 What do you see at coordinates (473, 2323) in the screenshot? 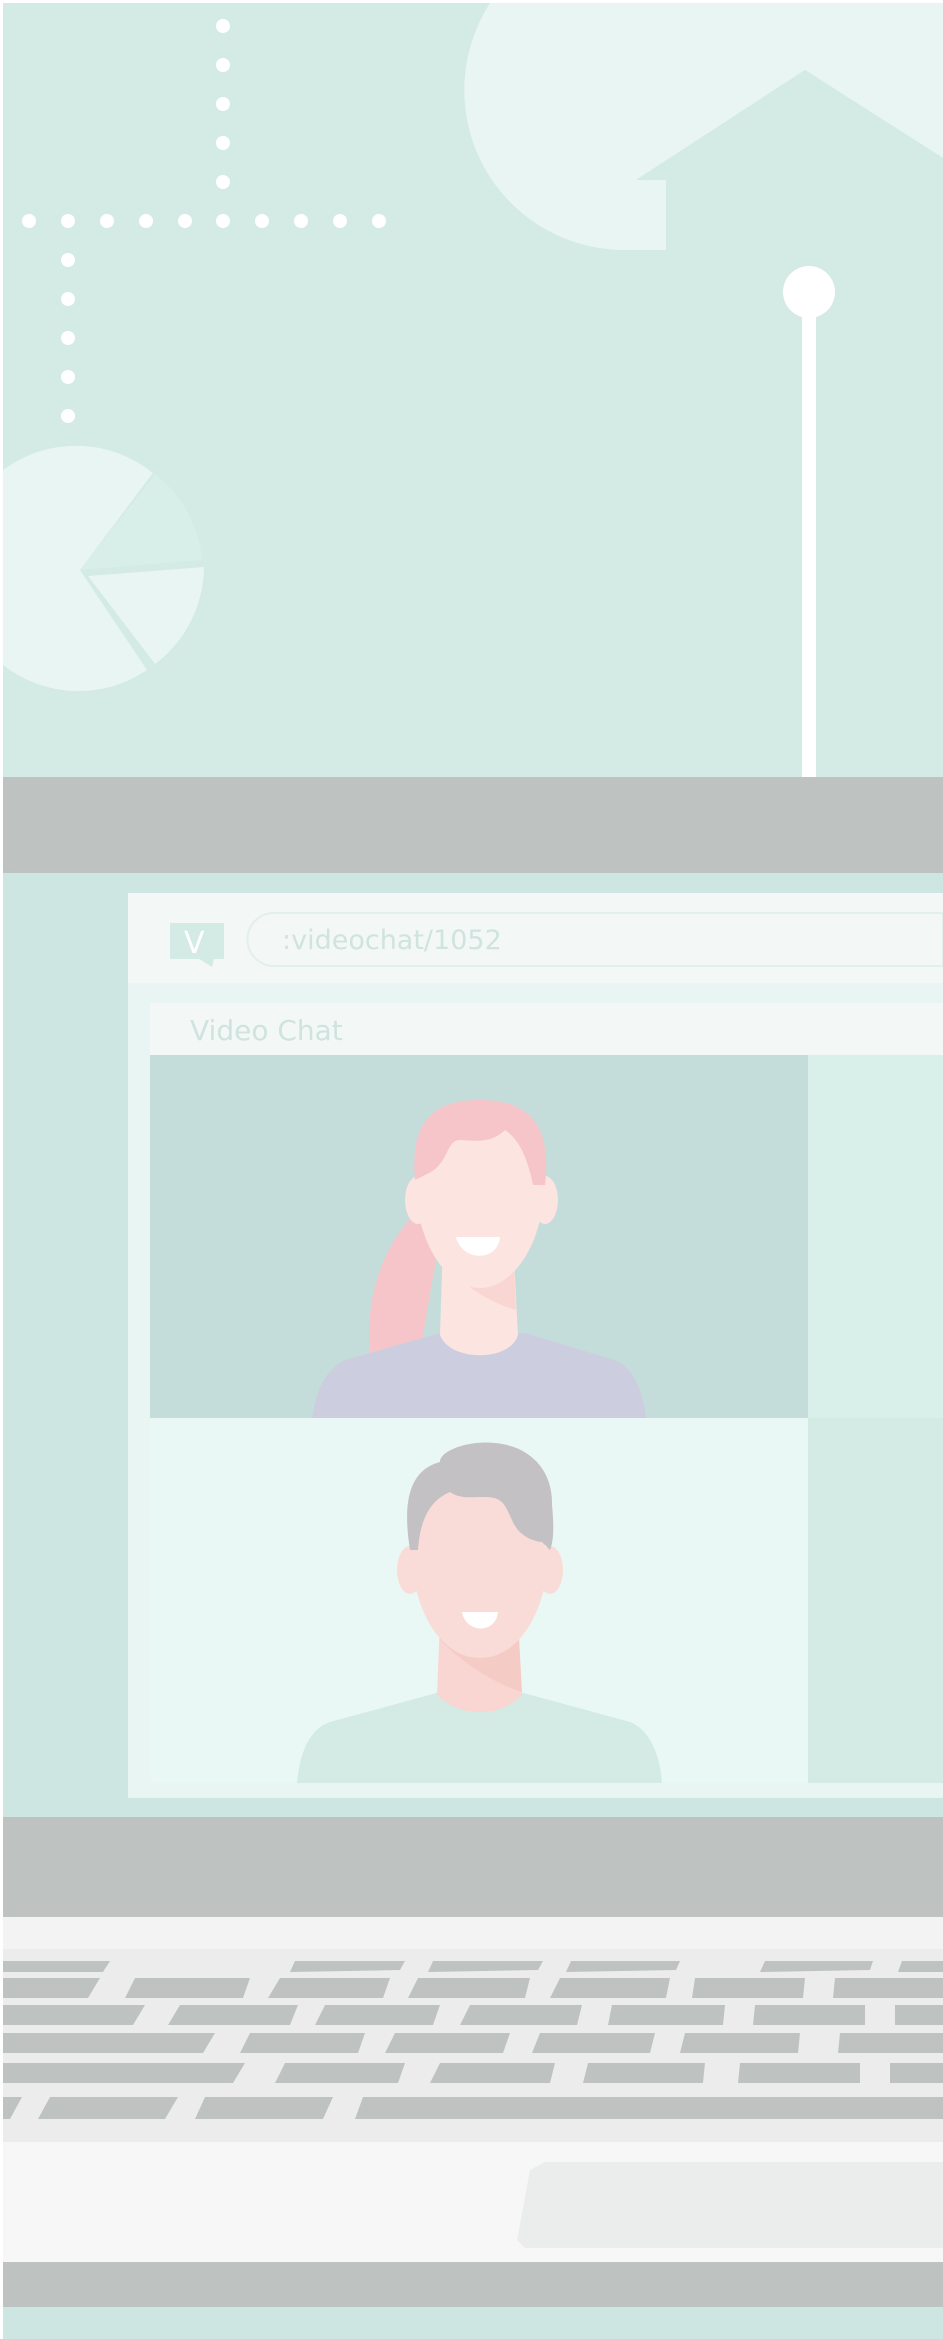
I see `table-surface` at bounding box center [473, 2323].